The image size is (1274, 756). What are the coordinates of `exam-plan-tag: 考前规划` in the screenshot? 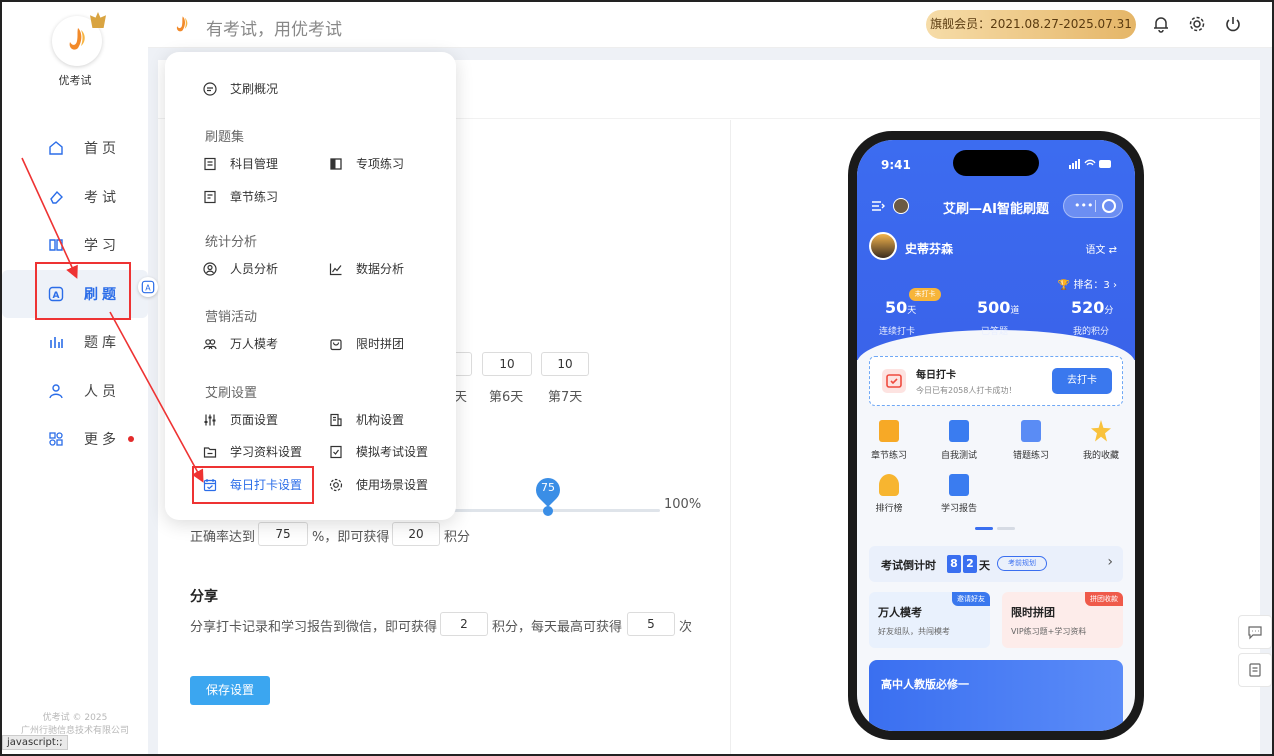 It's located at (1022, 563).